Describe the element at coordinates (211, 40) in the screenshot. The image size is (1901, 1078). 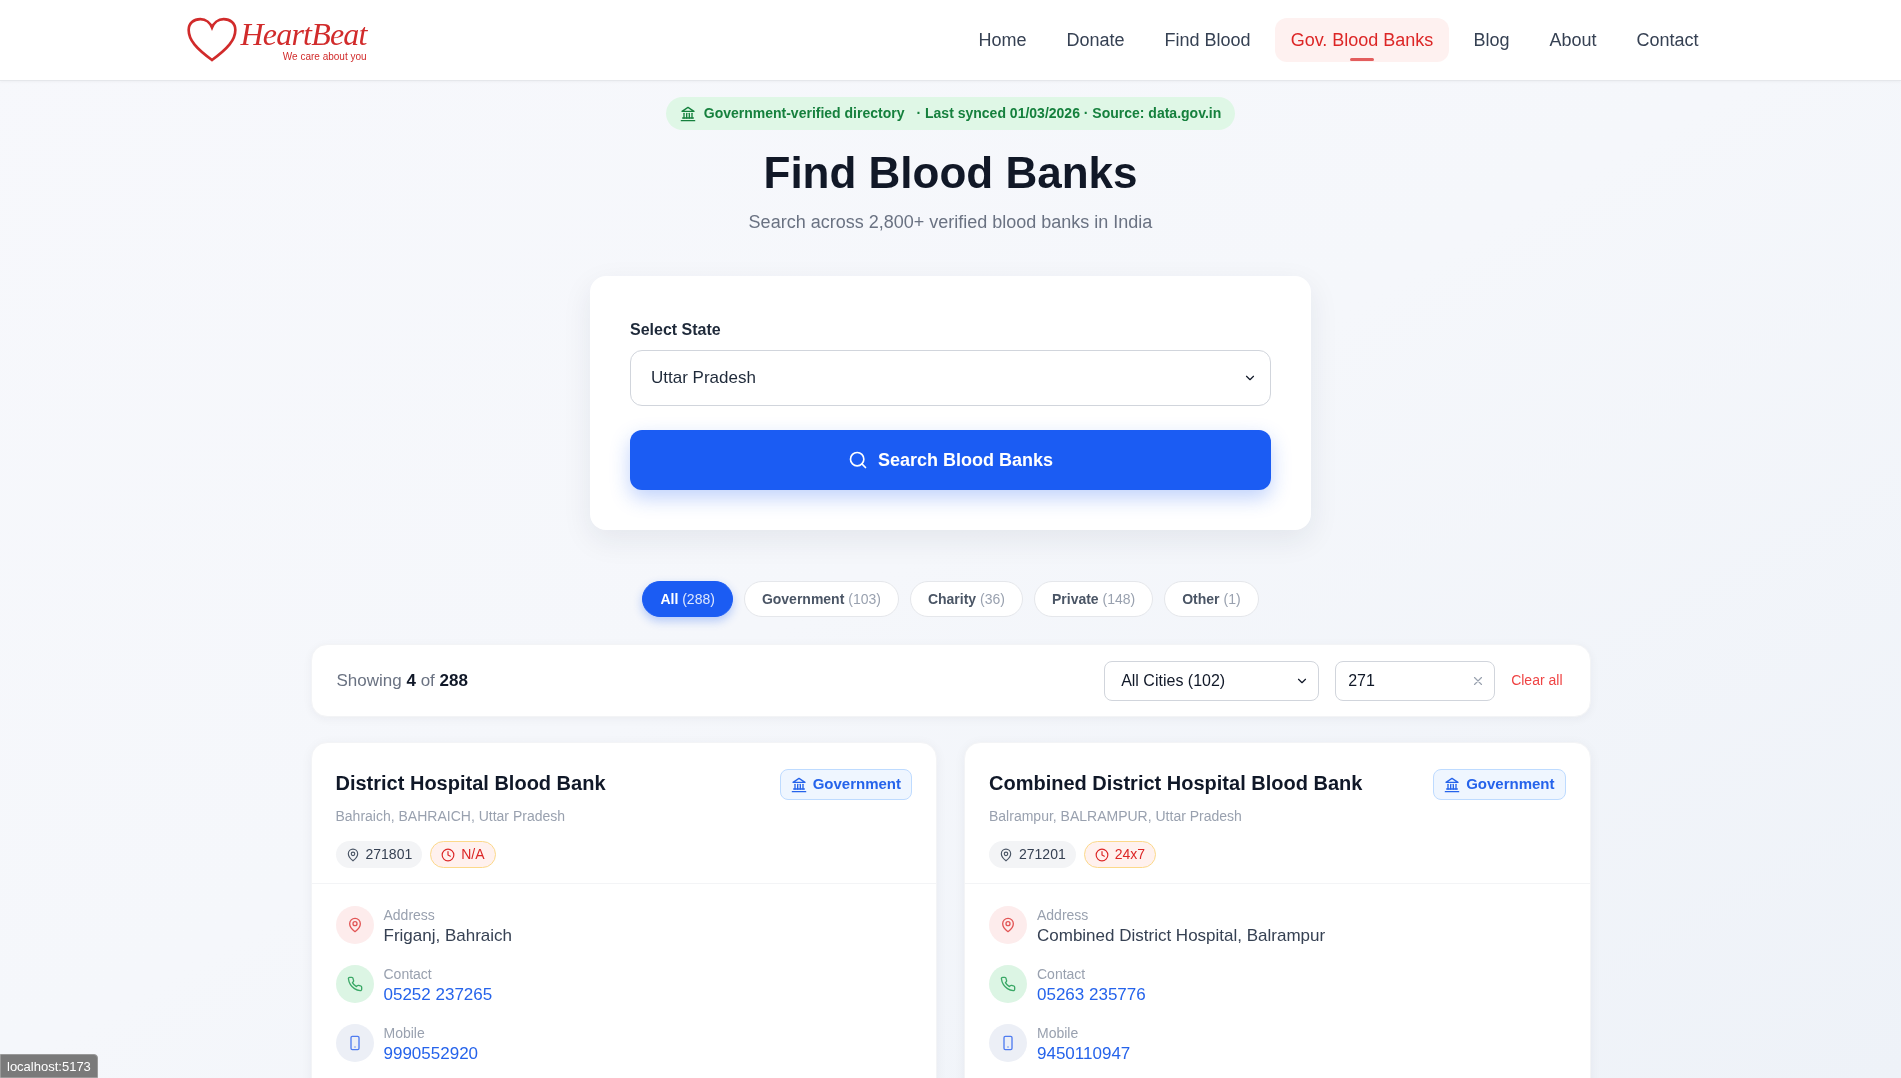
I see `heart-icon` at that location.